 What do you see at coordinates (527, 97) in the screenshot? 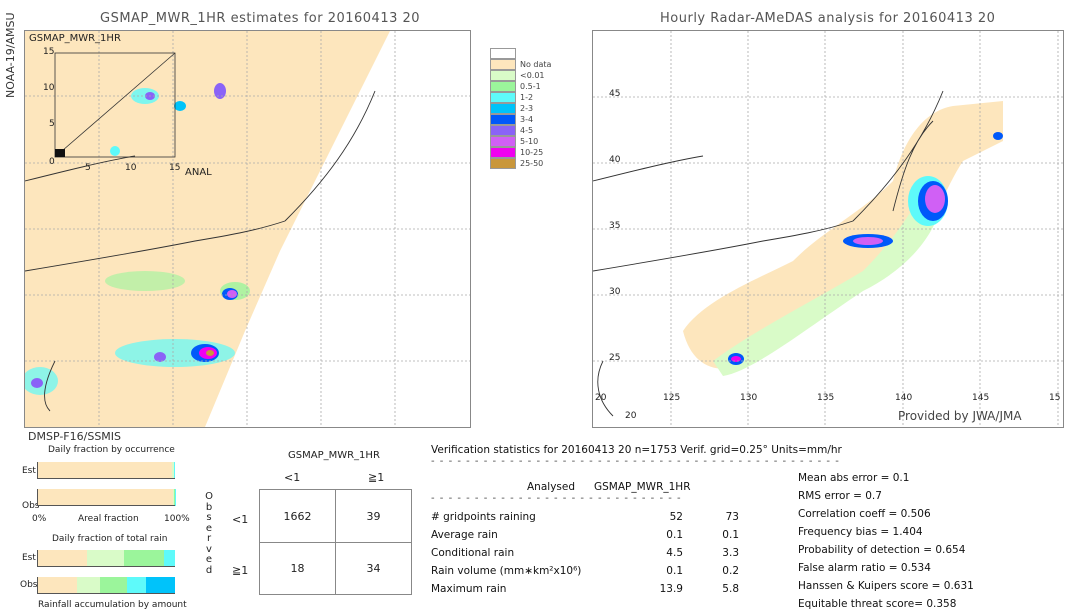
I see `legend-label: 1-2` at bounding box center [527, 97].